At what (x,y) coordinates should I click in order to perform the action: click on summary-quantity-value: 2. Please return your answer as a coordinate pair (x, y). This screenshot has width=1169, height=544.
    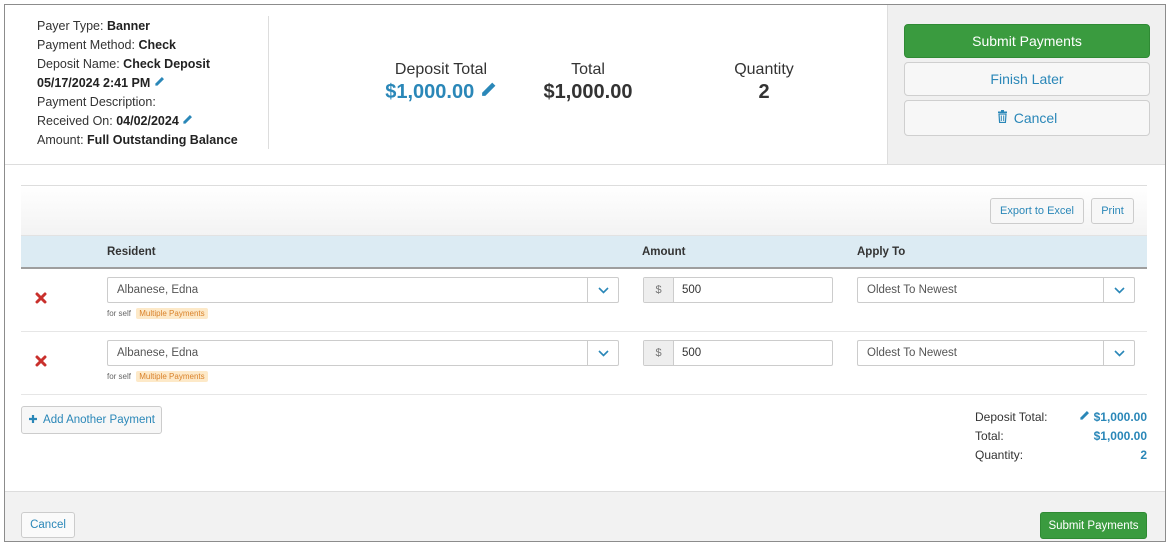
    Looking at the image, I should click on (1143, 455).